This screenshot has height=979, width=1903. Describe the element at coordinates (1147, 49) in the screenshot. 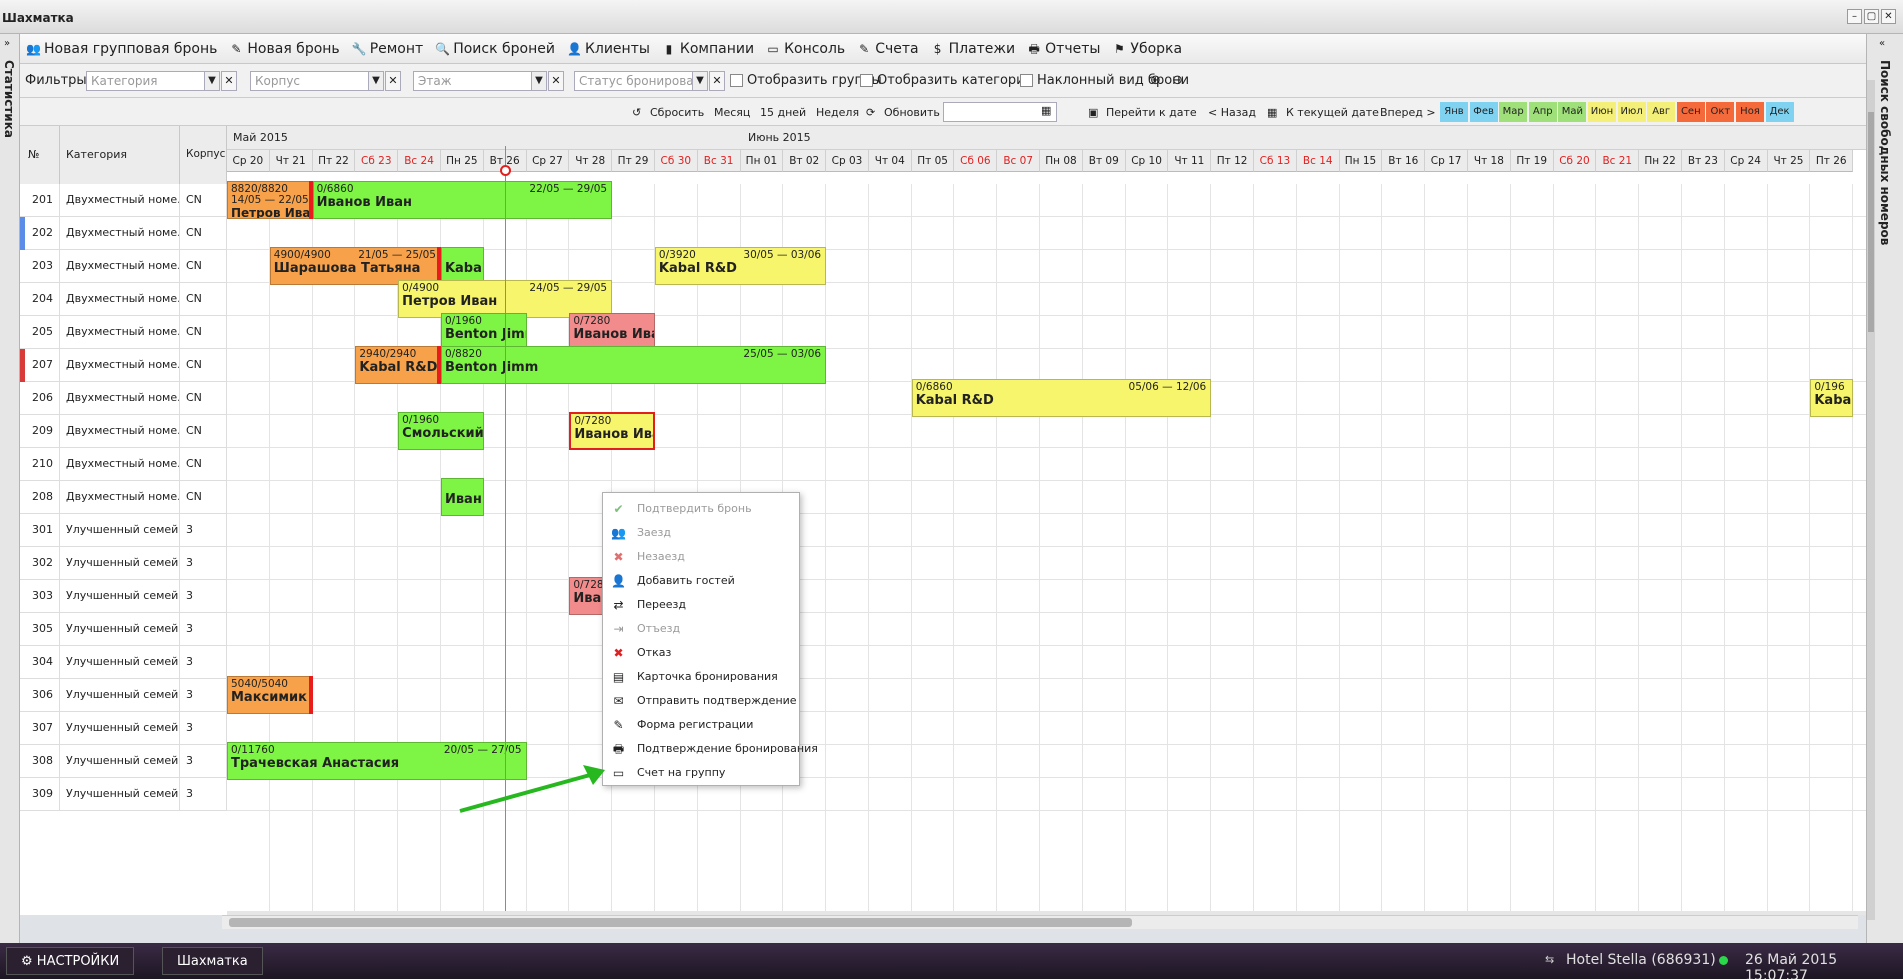

I see `toolbar-button-cleaning: ⚑ Уборка` at that location.